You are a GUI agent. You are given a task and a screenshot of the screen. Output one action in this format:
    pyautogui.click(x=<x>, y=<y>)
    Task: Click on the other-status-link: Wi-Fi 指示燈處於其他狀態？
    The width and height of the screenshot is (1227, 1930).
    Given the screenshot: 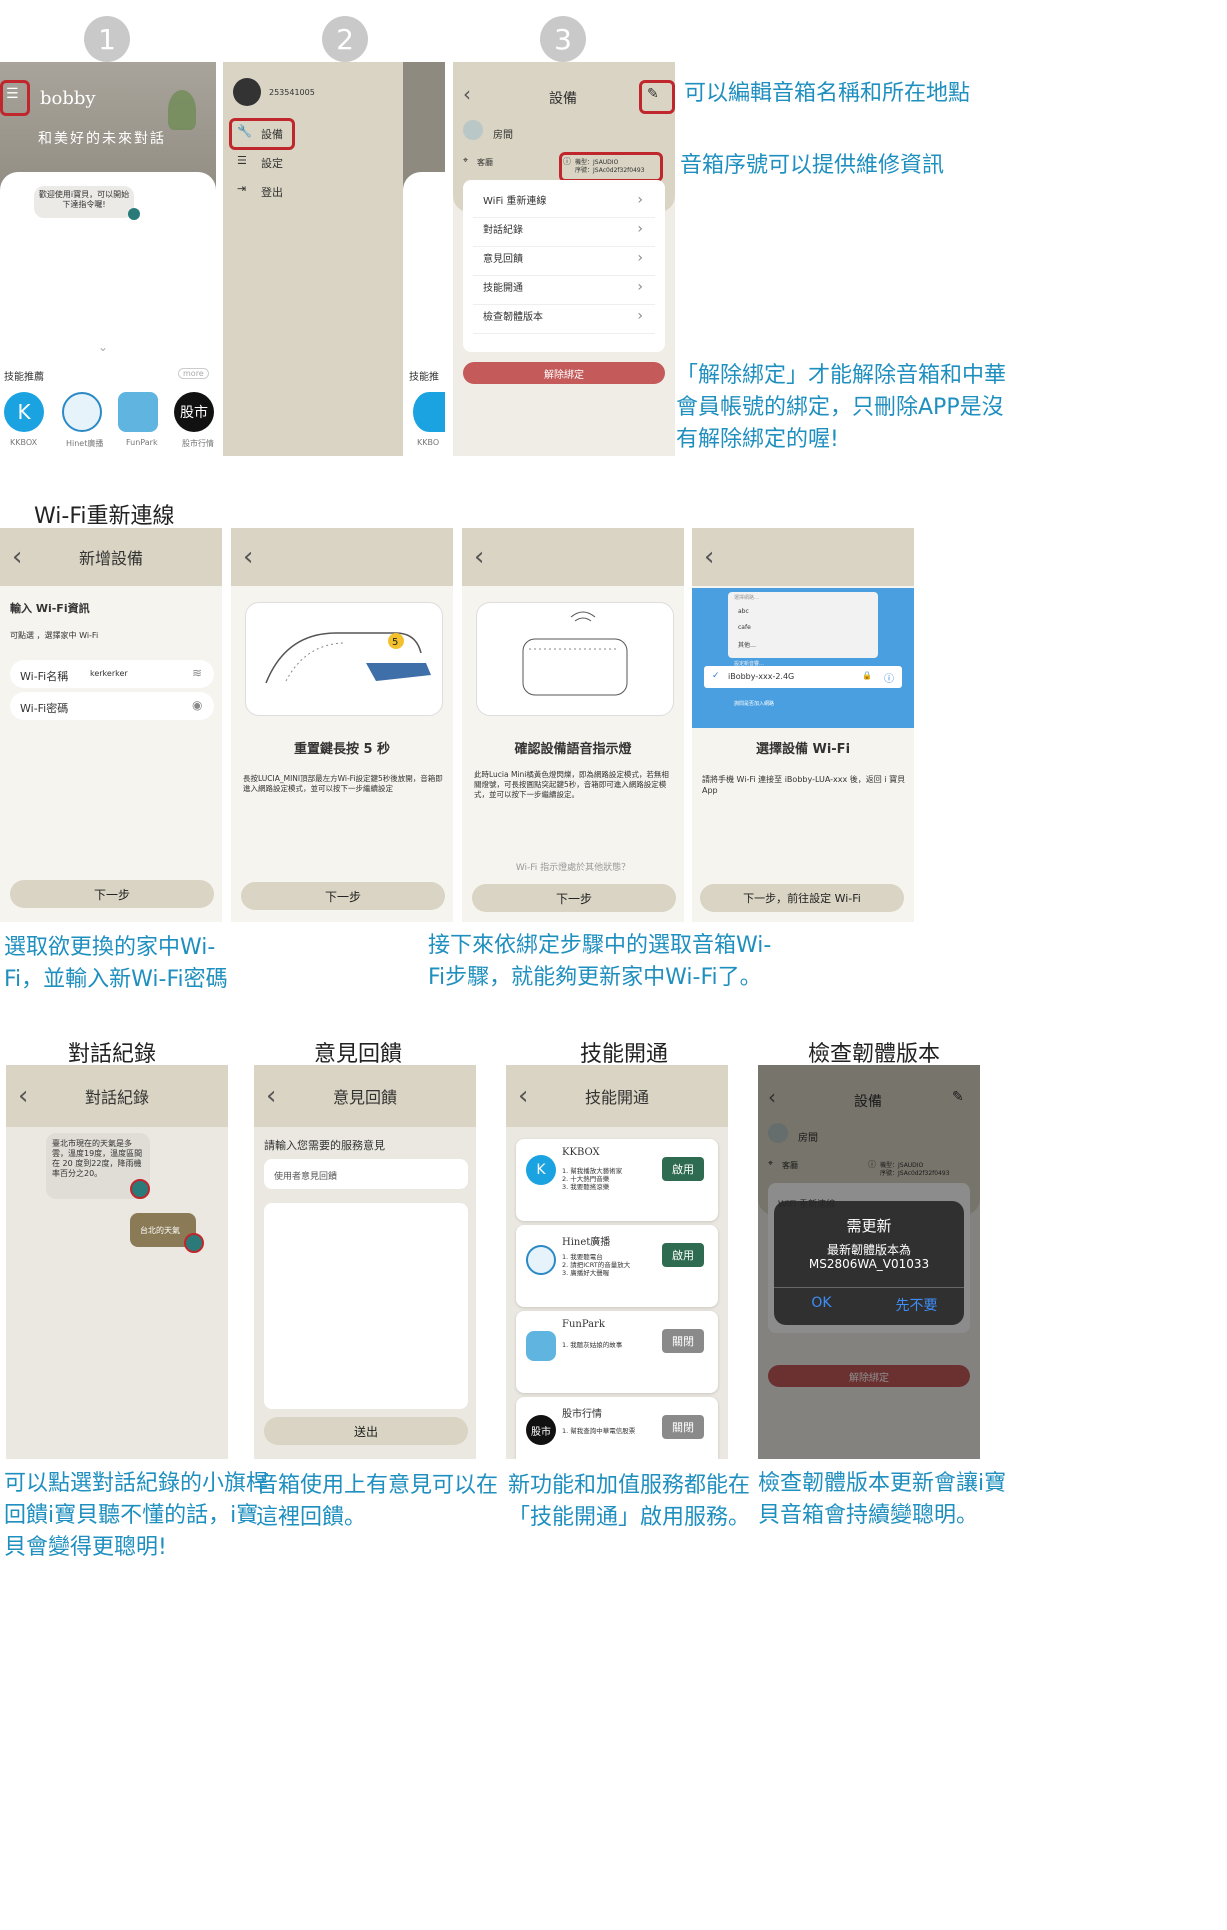 What is the action you would take?
    pyautogui.click(x=573, y=866)
    